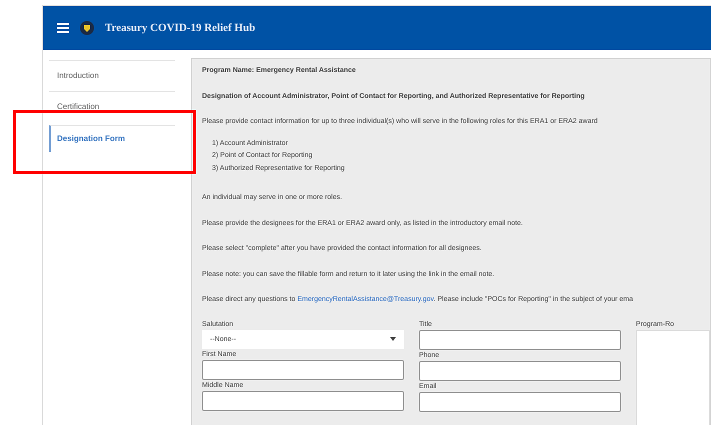  Describe the element at coordinates (63, 28) in the screenshot. I see `menu-icon` at that location.